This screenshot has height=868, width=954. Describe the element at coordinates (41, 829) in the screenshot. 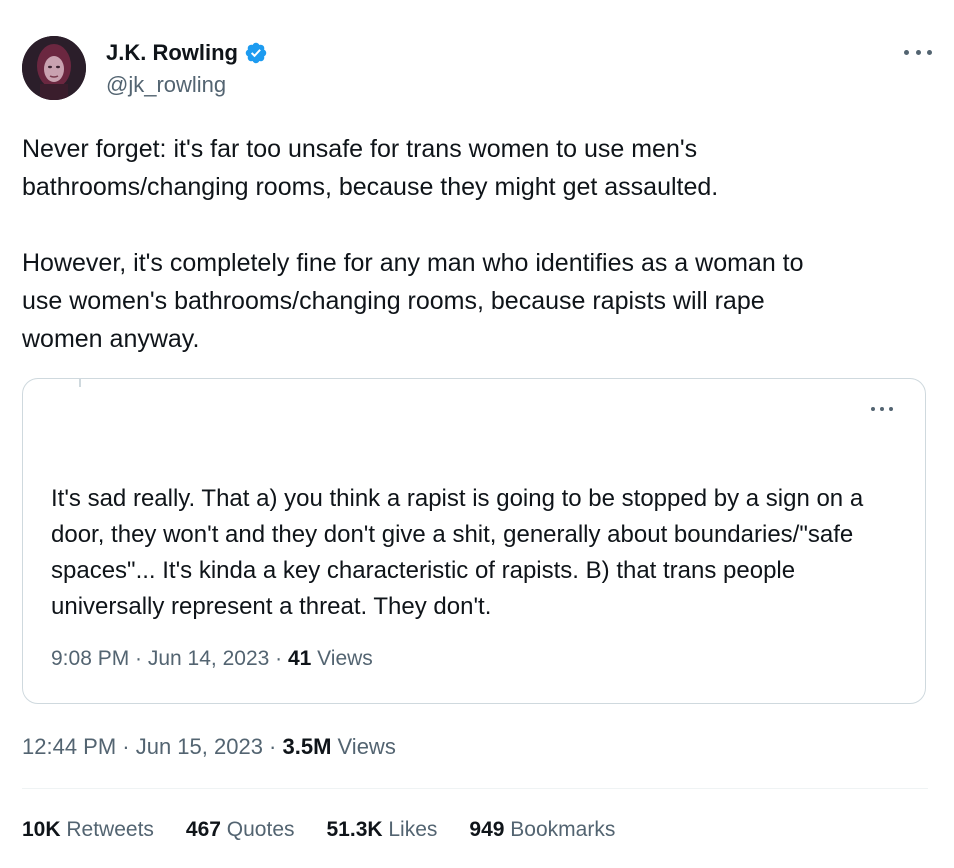

I see `retweets-count: 10K` at that location.